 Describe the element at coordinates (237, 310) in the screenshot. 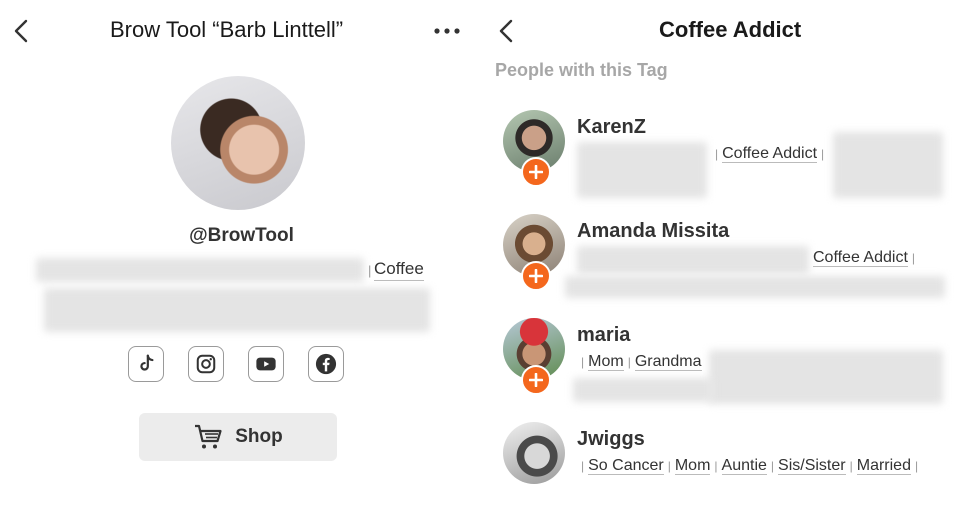

I see `blurred-bio` at that location.